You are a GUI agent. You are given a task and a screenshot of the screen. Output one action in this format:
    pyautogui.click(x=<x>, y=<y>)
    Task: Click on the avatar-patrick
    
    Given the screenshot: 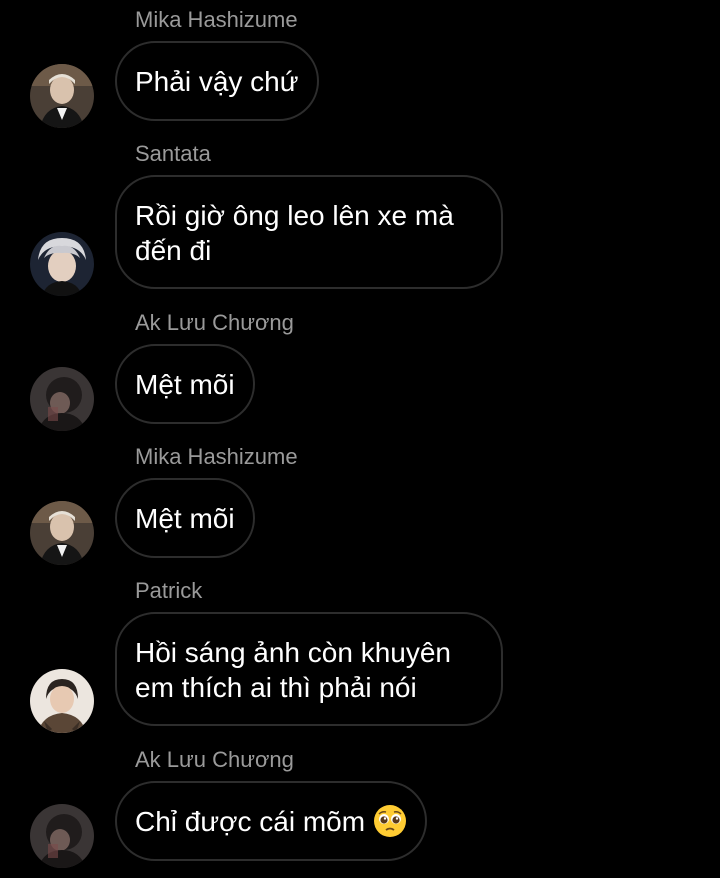 What is the action you would take?
    pyautogui.click(x=62, y=701)
    